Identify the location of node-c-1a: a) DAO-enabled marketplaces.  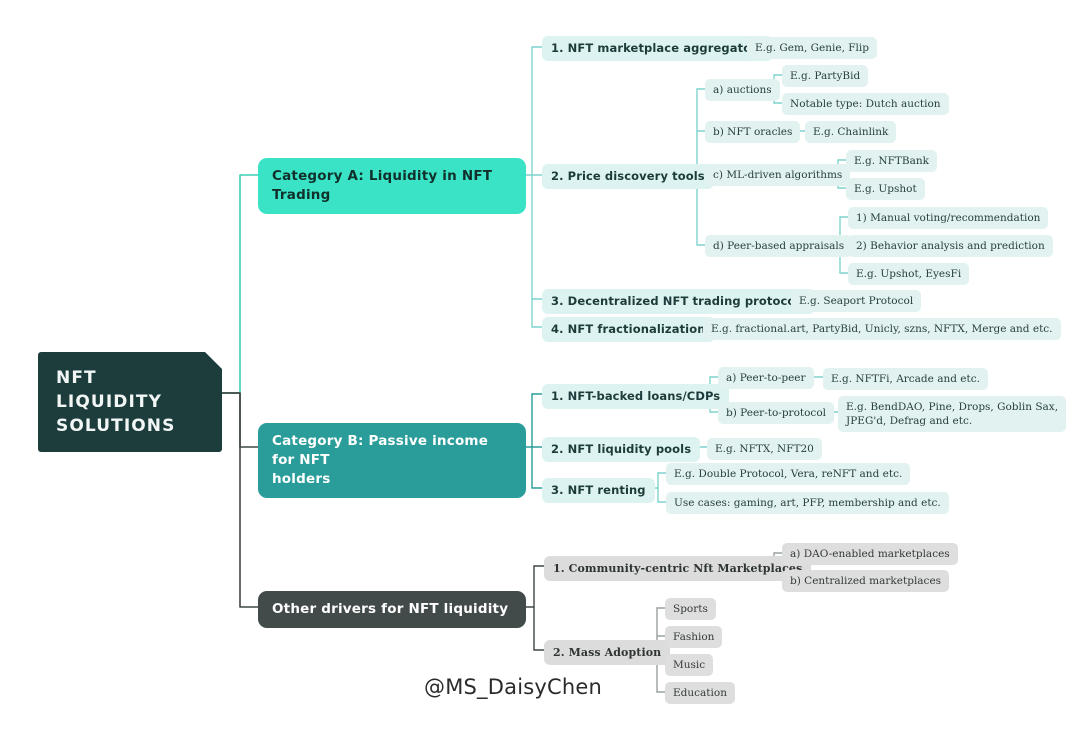
(870, 554).